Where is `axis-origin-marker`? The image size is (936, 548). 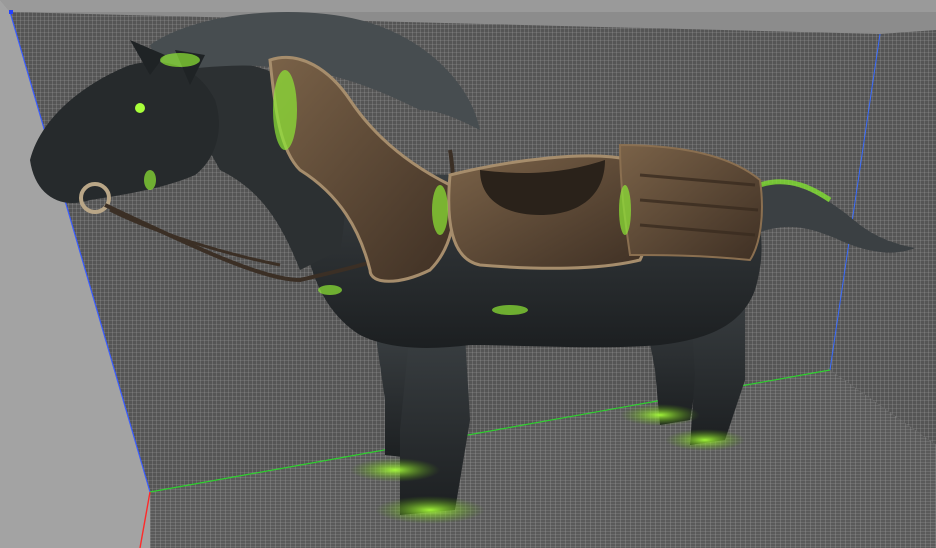 axis-origin-marker is located at coordinates (11, 12).